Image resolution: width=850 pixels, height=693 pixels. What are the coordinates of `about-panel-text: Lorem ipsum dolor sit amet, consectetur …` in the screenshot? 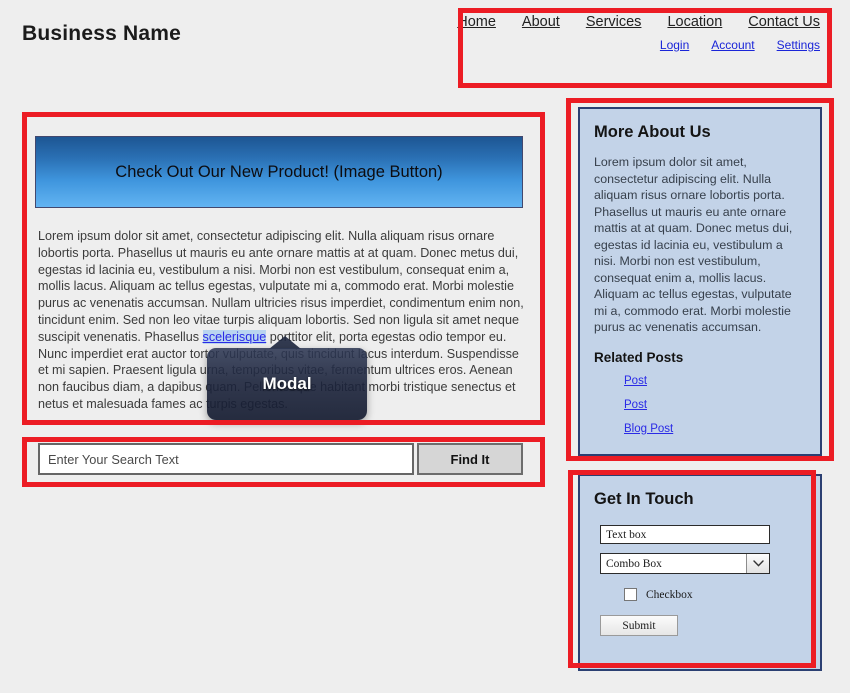 It's located at (693, 244).